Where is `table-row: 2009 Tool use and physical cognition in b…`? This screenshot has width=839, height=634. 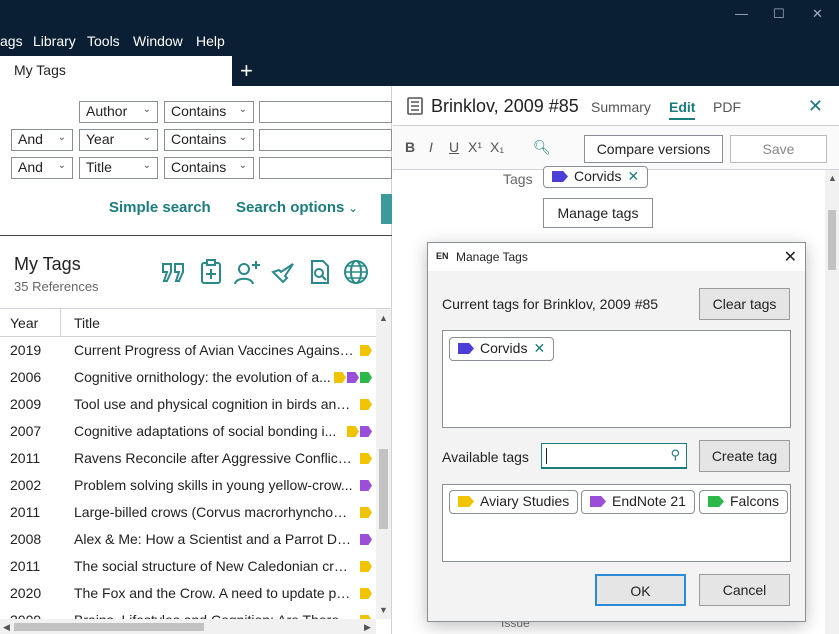
table-row: 2009 Tool use and physical cognition in b… is located at coordinates (188, 404).